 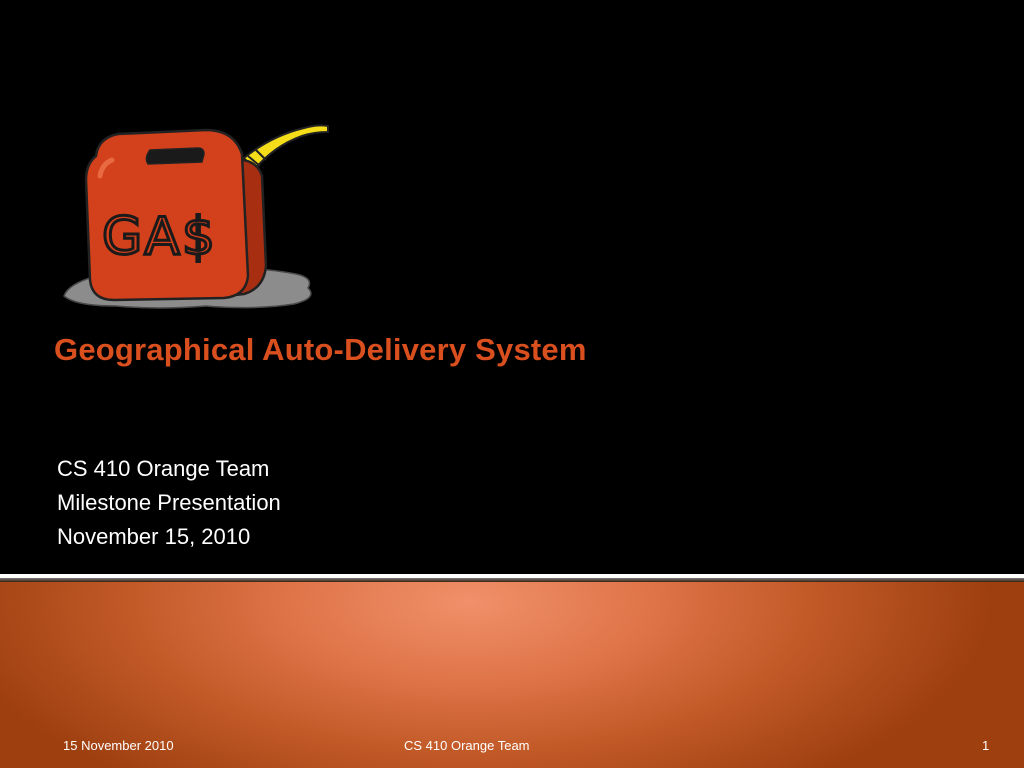 I want to click on gas-can-icon: GA$, so click(x=196, y=216).